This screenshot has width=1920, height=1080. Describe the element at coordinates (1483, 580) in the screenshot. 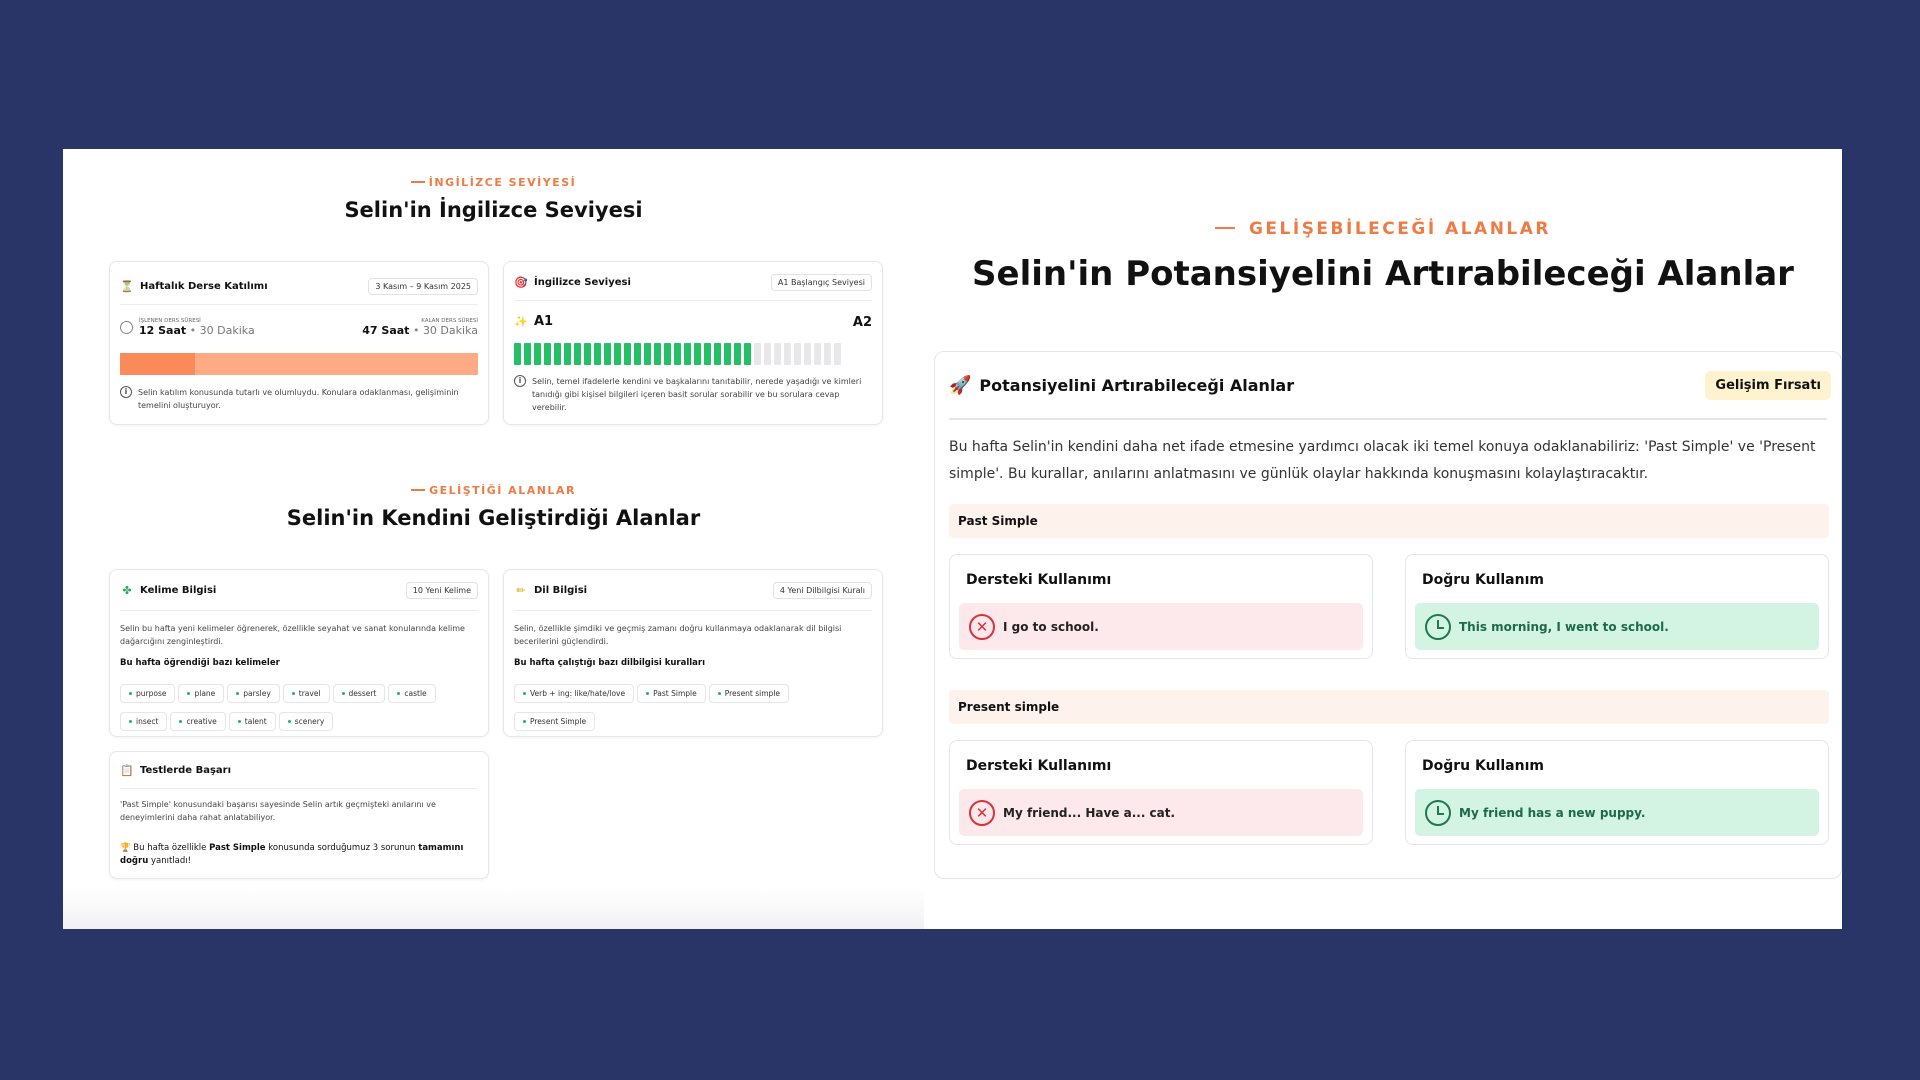

I see `correct-label: Doğru Kullanım` at that location.